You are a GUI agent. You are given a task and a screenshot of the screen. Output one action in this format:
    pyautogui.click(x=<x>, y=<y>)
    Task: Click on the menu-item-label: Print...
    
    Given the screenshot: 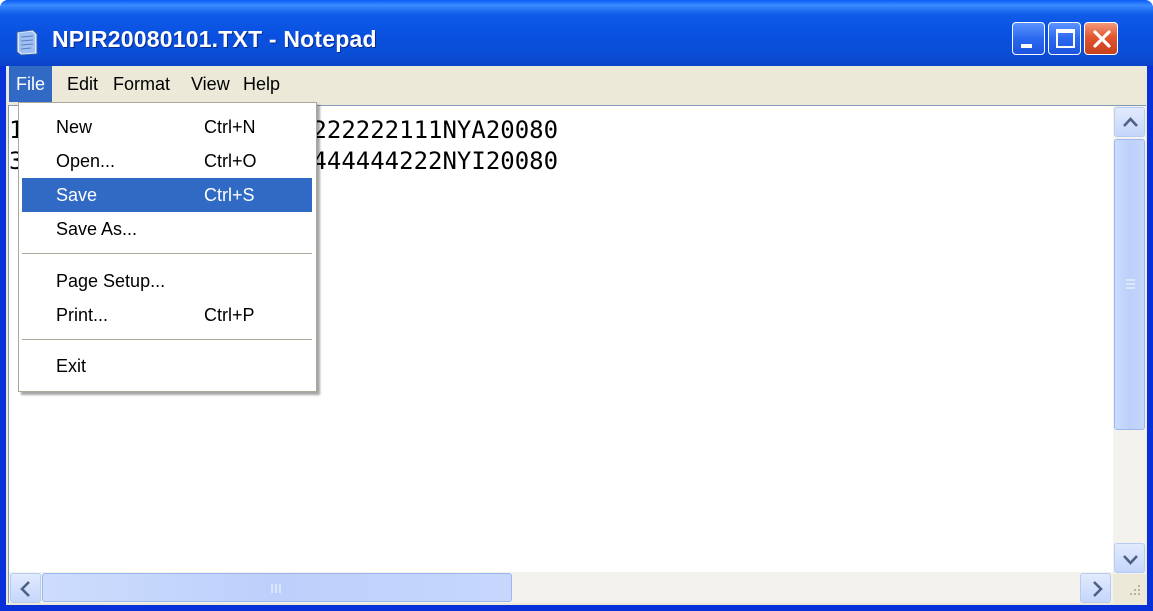 What is the action you would take?
    pyautogui.click(x=82, y=315)
    